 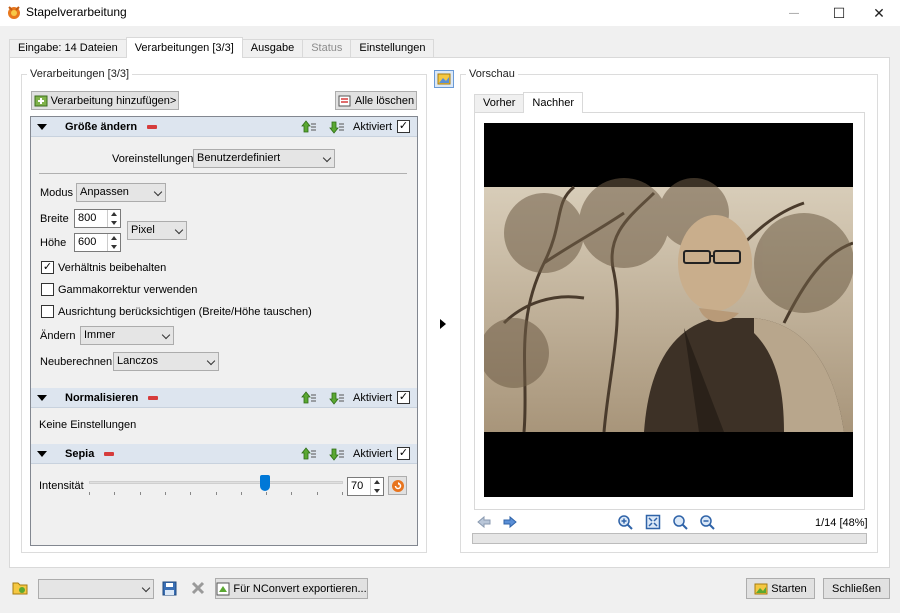 What do you see at coordinates (169, 588) in the screenshot?
I see `save-icon` at bounding box center [169, 588].